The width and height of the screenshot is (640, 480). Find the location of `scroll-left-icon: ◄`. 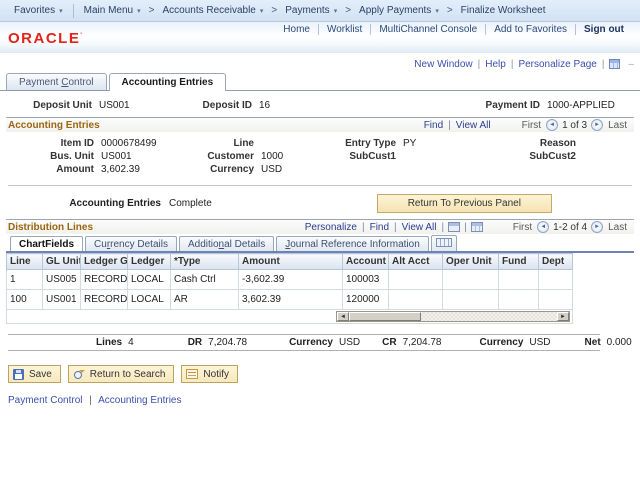

scroll-left-icon: ◄ is located at coordinates (343, 316).